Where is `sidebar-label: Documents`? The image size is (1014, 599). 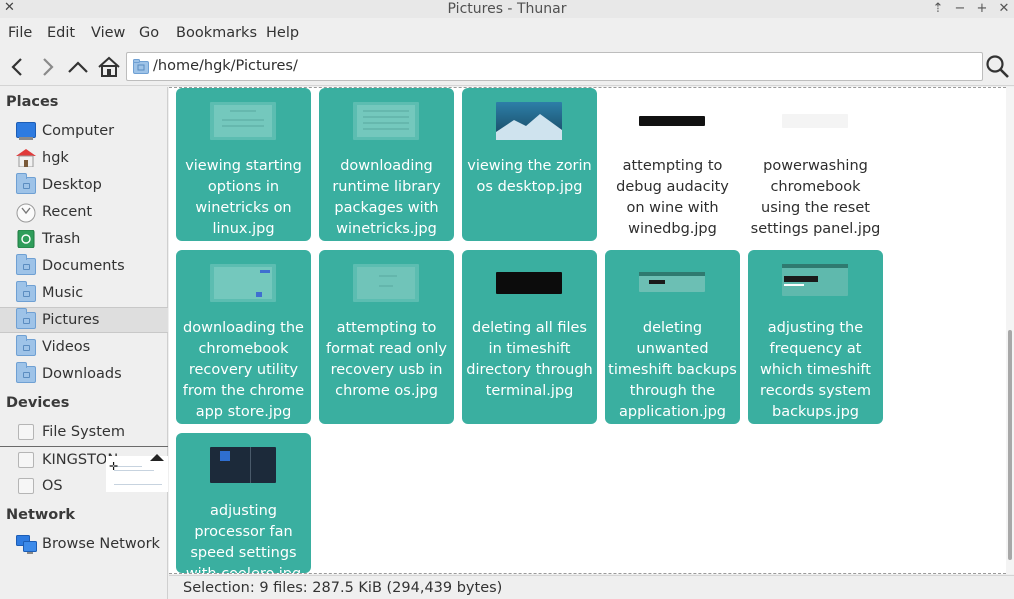 sidebar-label: Documents is located at coordinates (83, 266).